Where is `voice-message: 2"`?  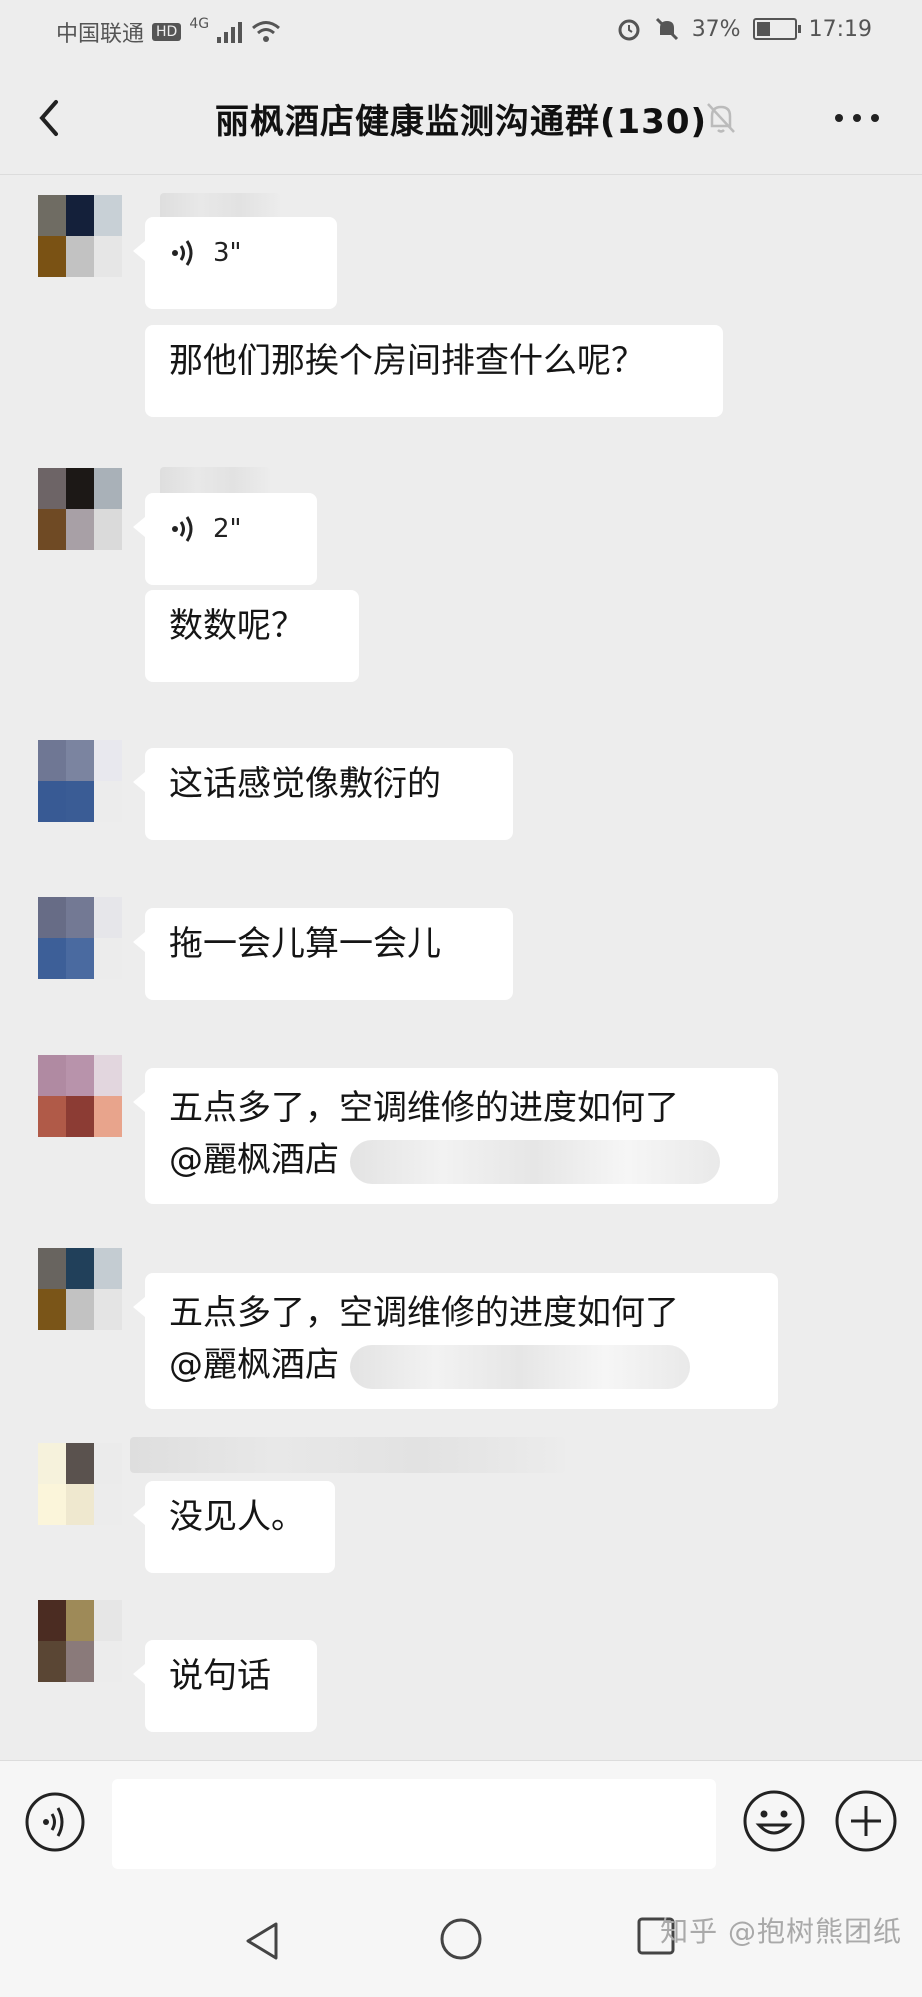 voice-message: 2" is located at coordinates (225, 539).